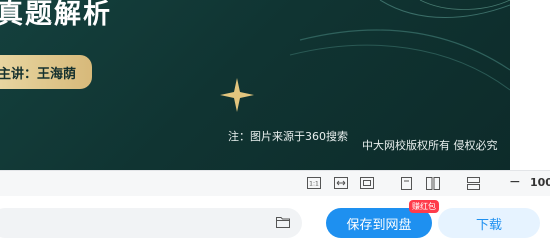 Image resolution: width=550 pixels, height=252 pixels. I want to click on actual-size-icon: 1:1, so click(314, 183).